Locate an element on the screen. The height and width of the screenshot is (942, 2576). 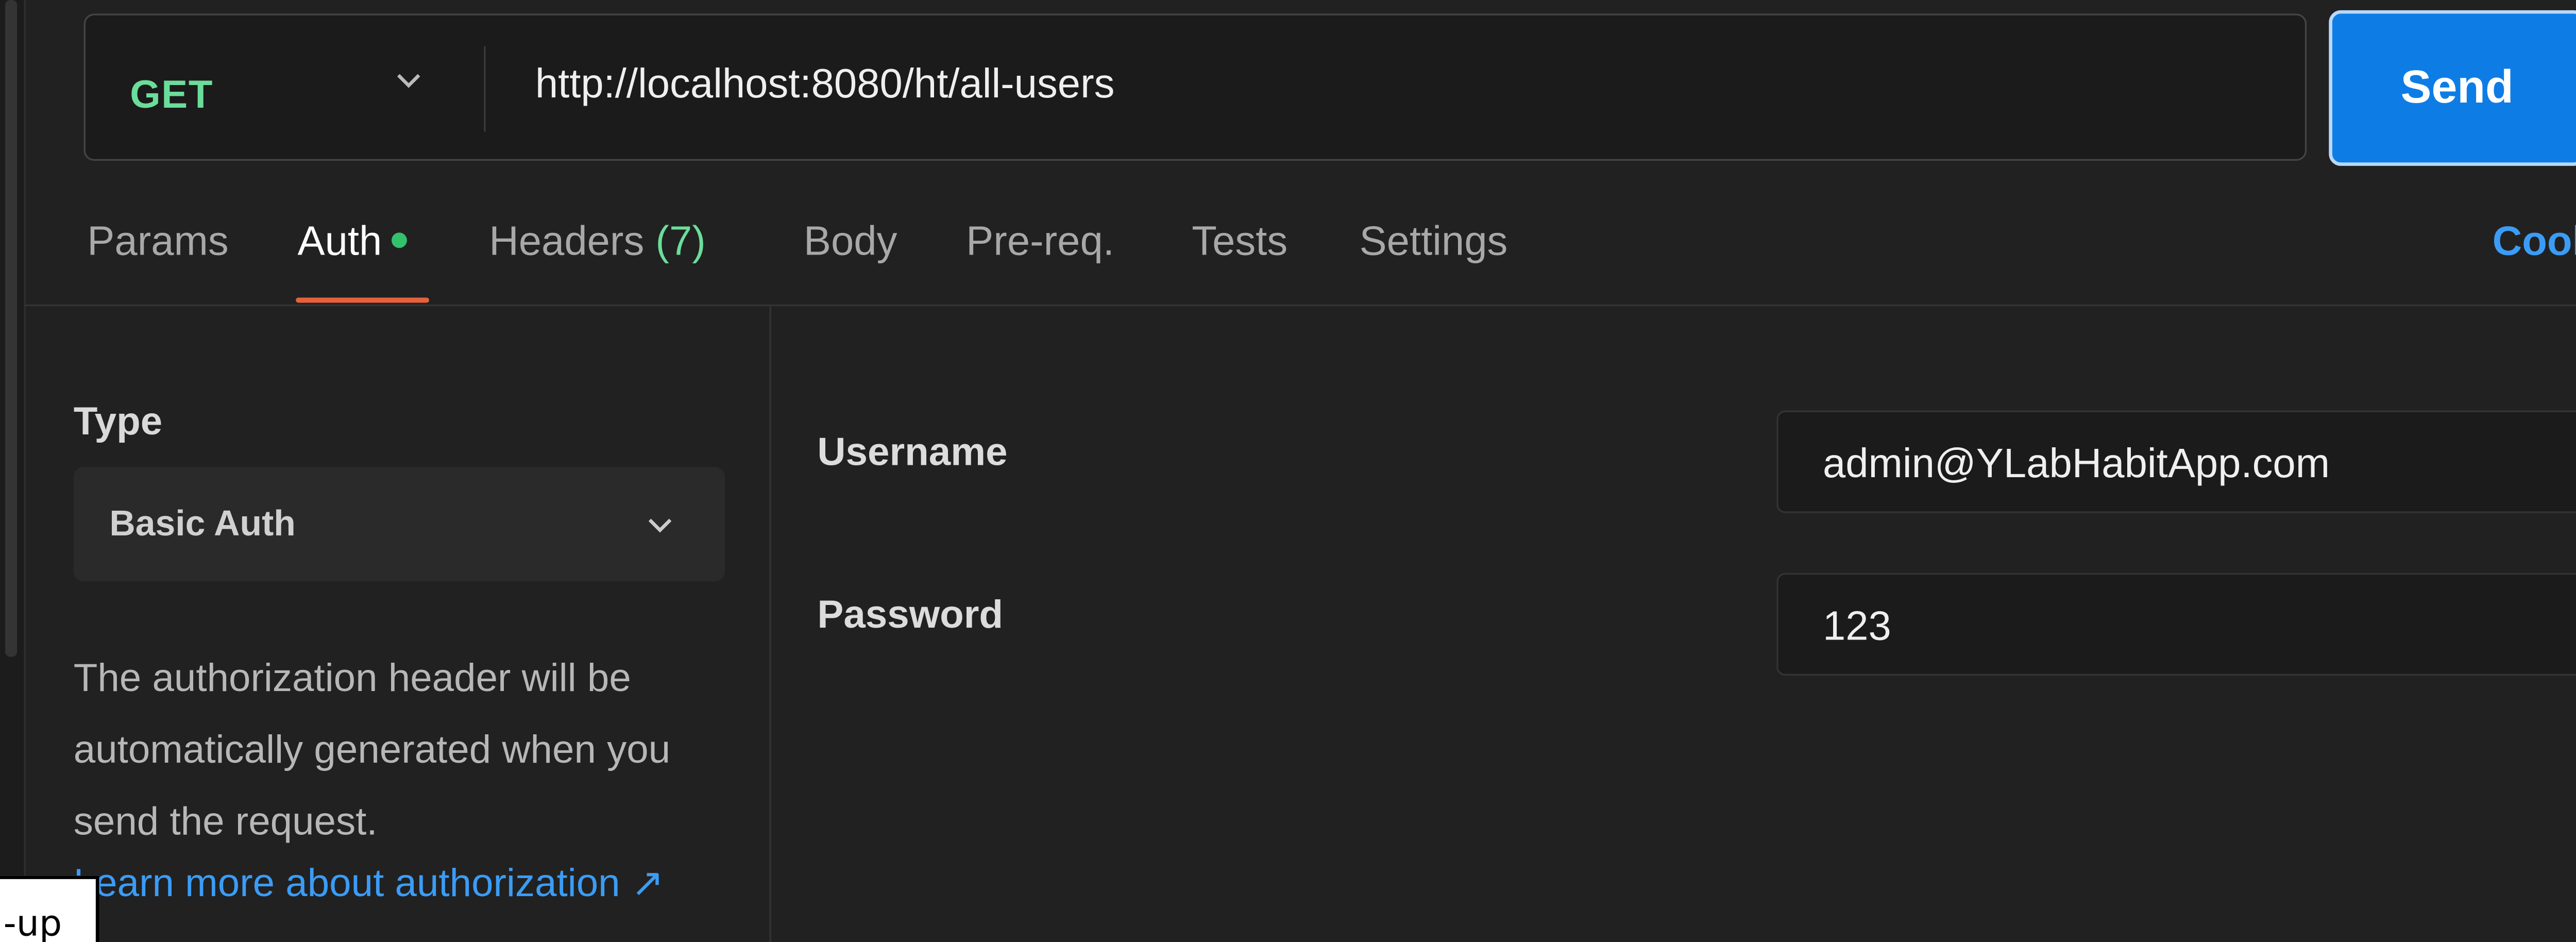
tab-label: Params is located at coordinates (158, 241).